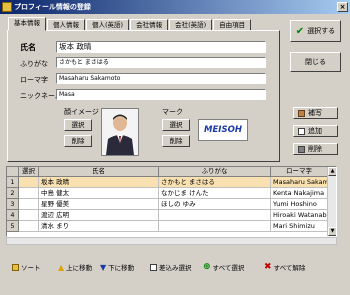  I want to click on filter-select-toggle: 差込み選択, so click(171, 267).